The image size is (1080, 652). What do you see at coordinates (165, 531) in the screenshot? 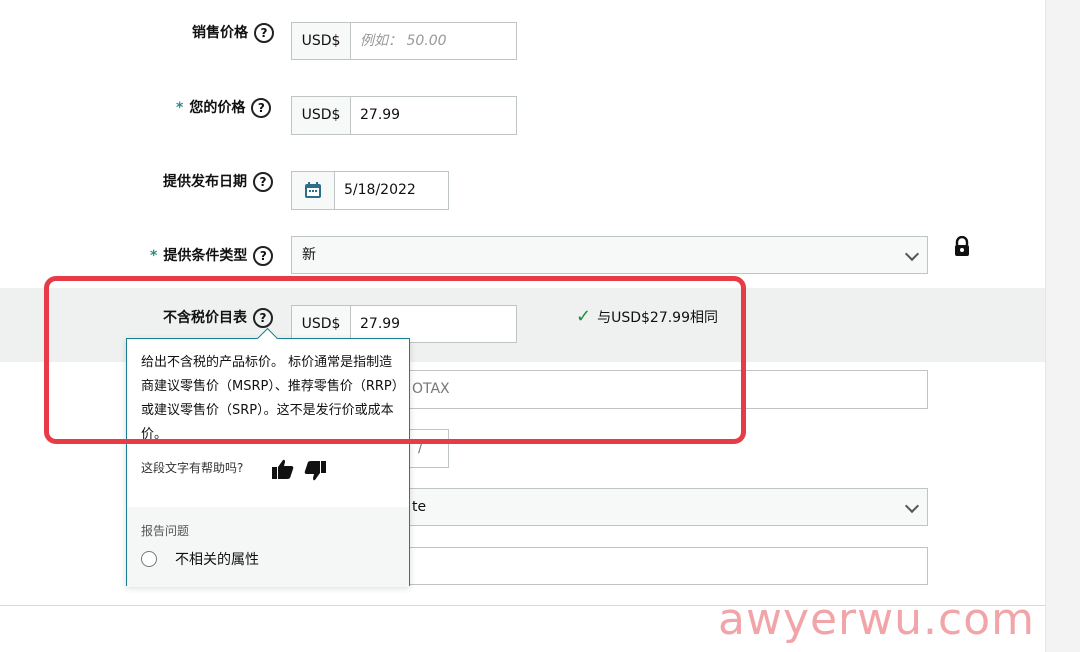
I see `report-title: 报告问题` at bounding box center [165, 531].